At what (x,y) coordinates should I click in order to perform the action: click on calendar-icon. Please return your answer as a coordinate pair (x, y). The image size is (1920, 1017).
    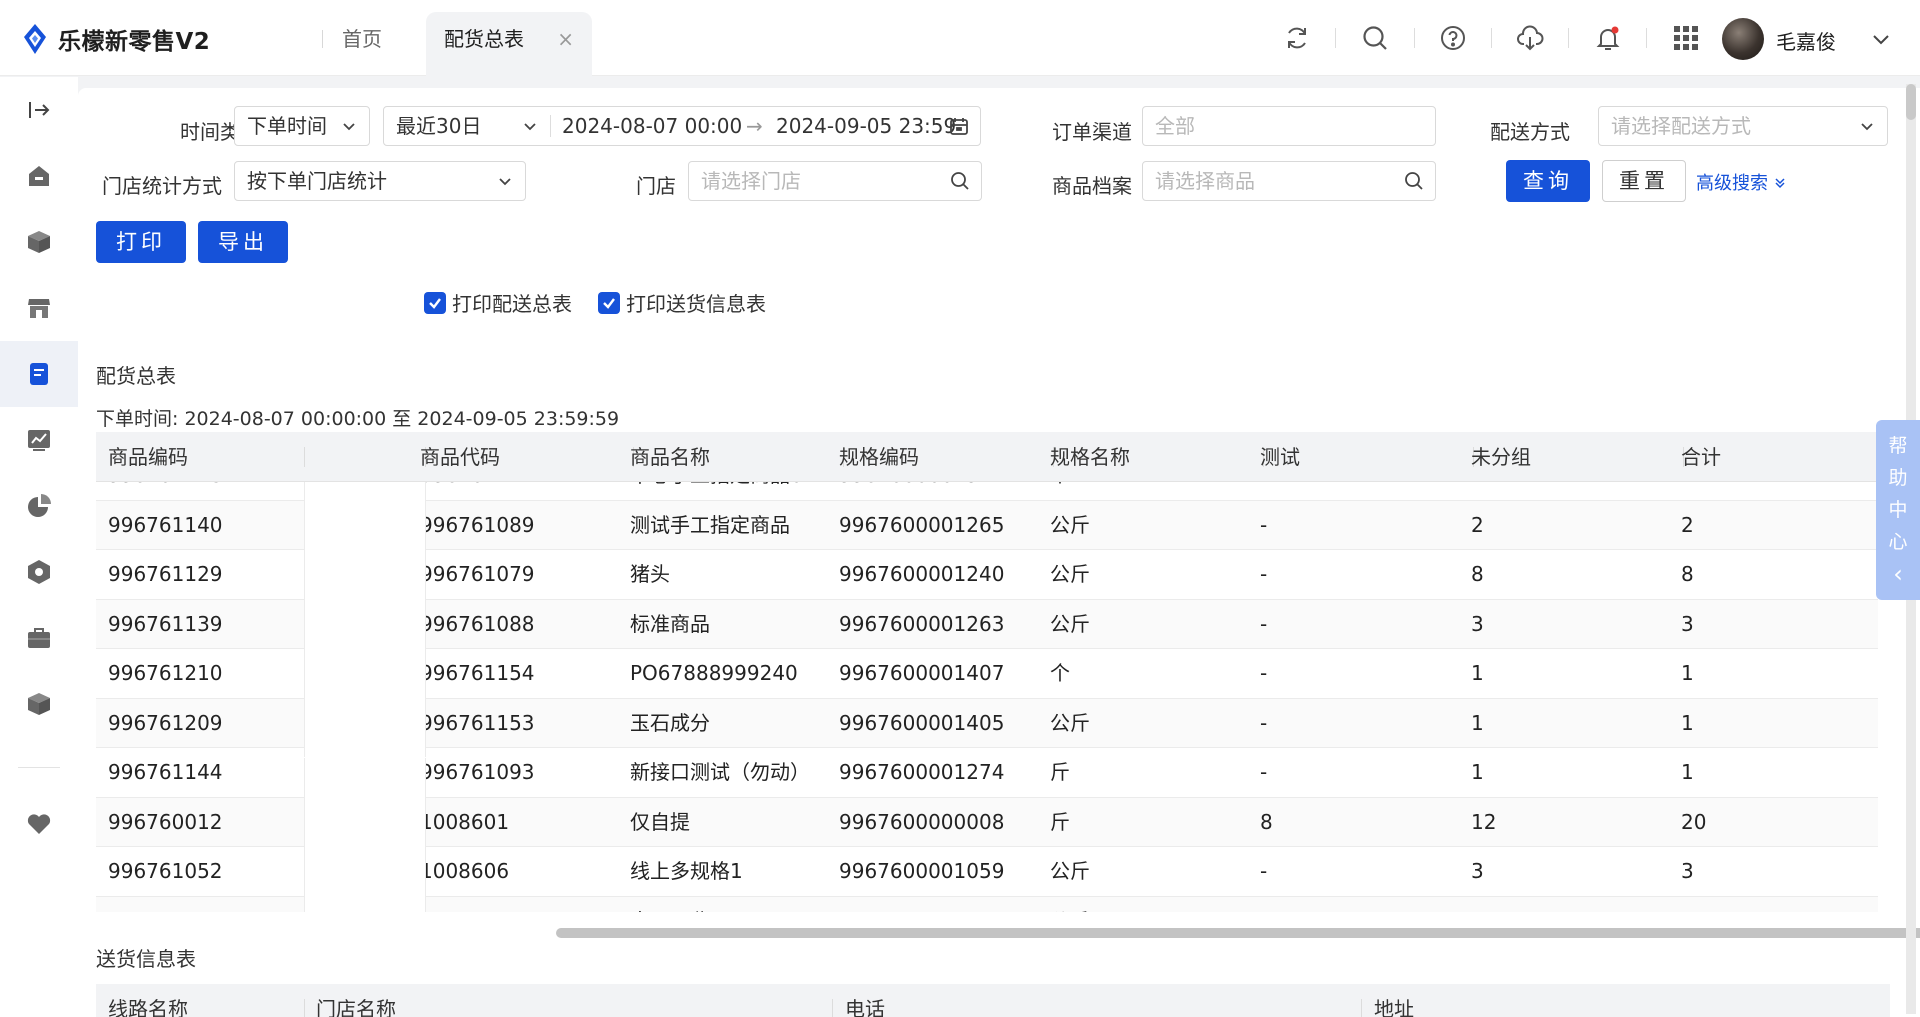
    Looking at the image, I should click on (959, 126).